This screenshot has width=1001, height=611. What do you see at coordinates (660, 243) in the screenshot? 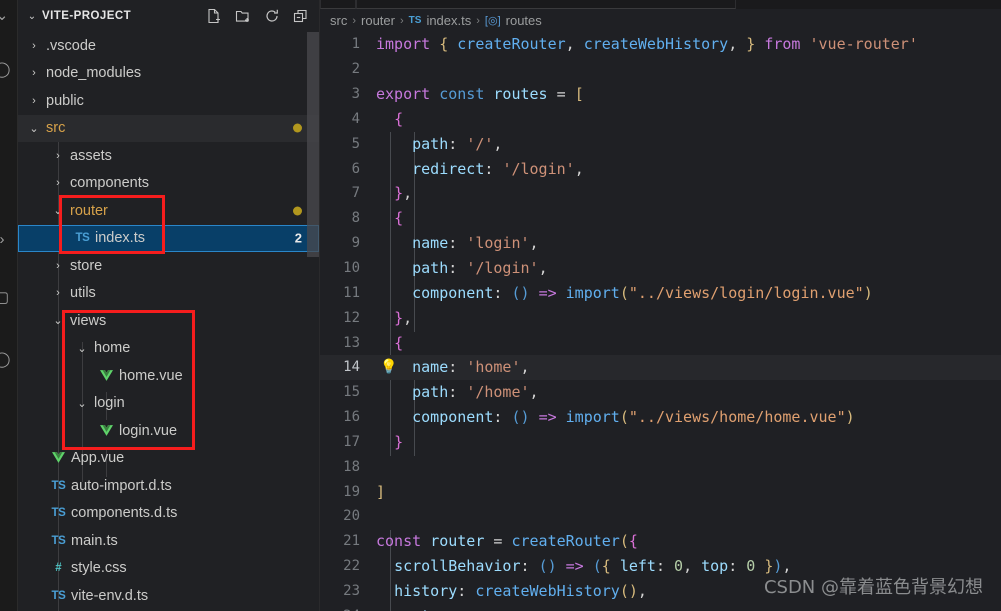
I see `code-line-9: 9 name: 'login',` at bounding box center [660, 243].